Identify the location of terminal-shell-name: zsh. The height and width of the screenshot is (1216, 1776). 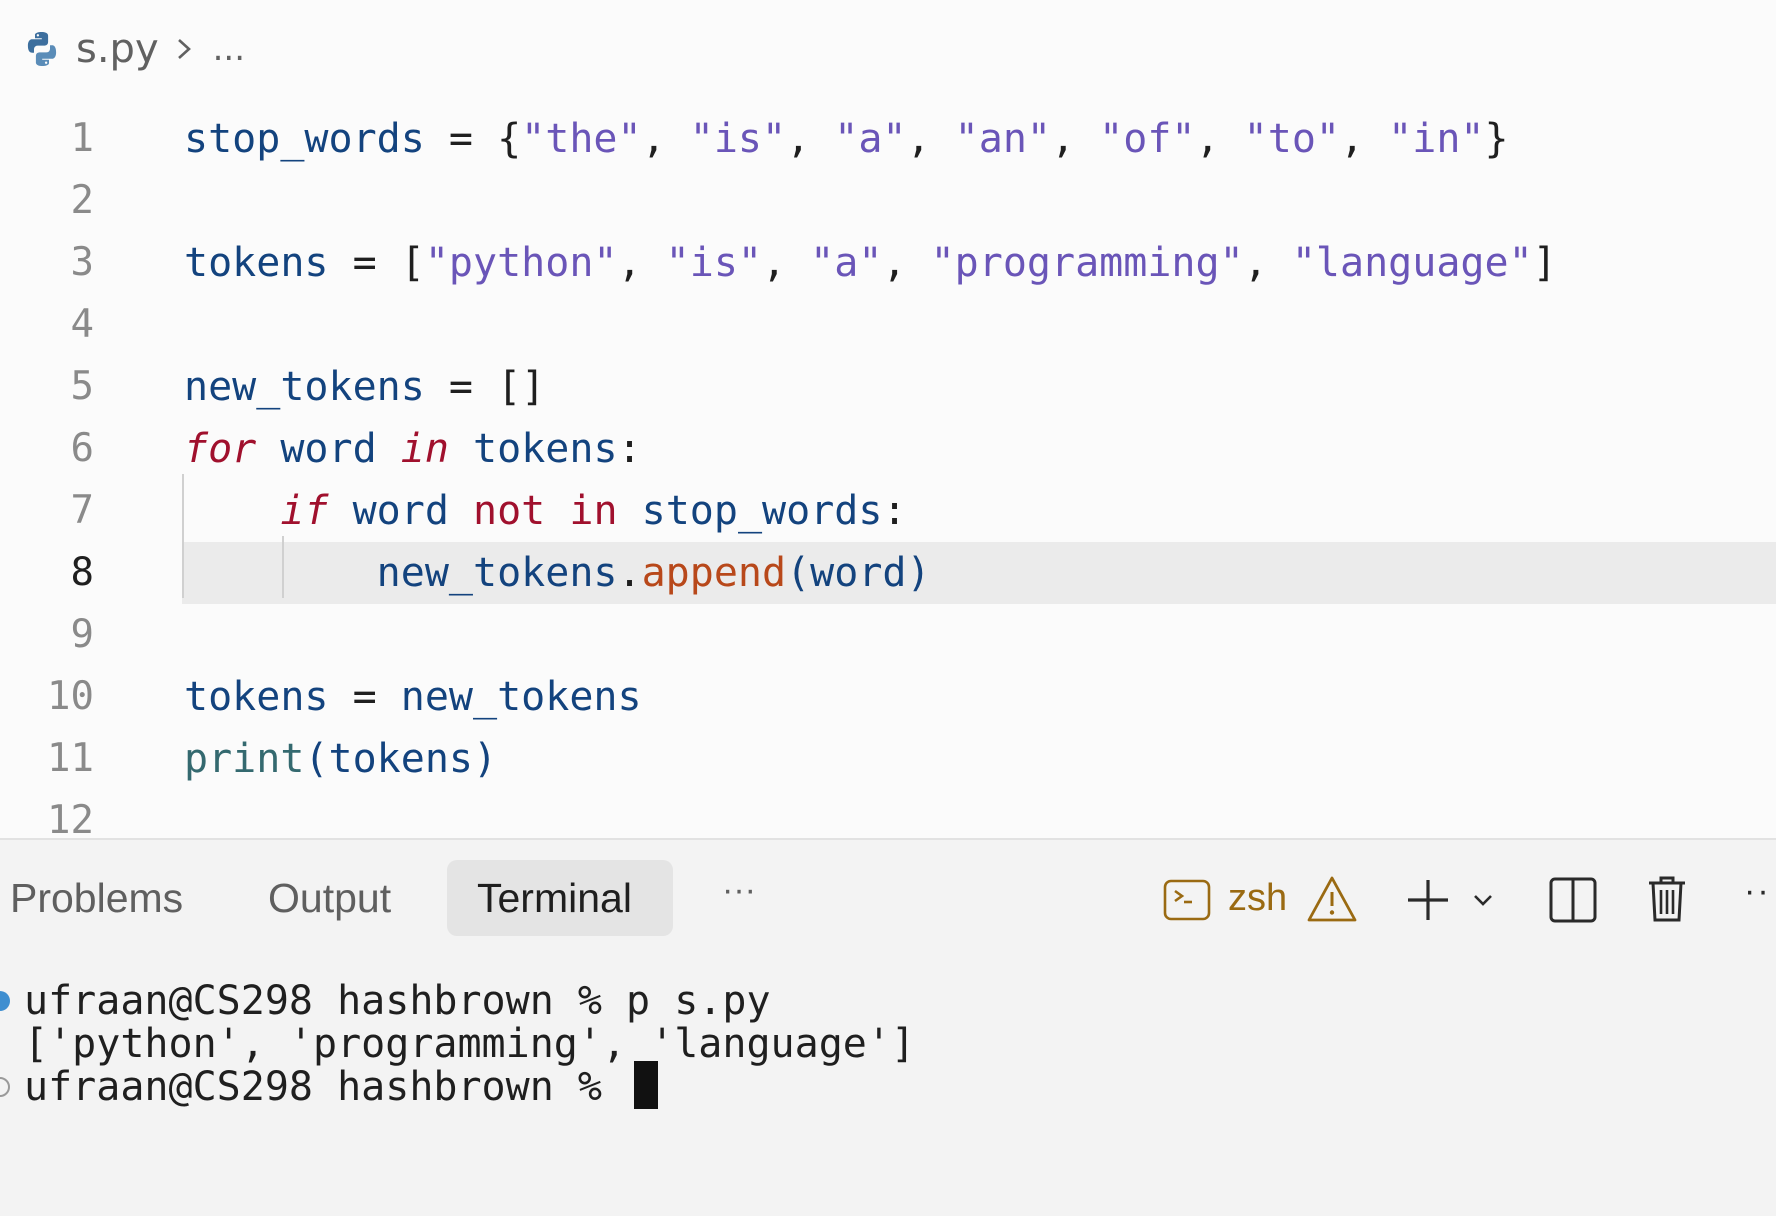
(1257, 898).